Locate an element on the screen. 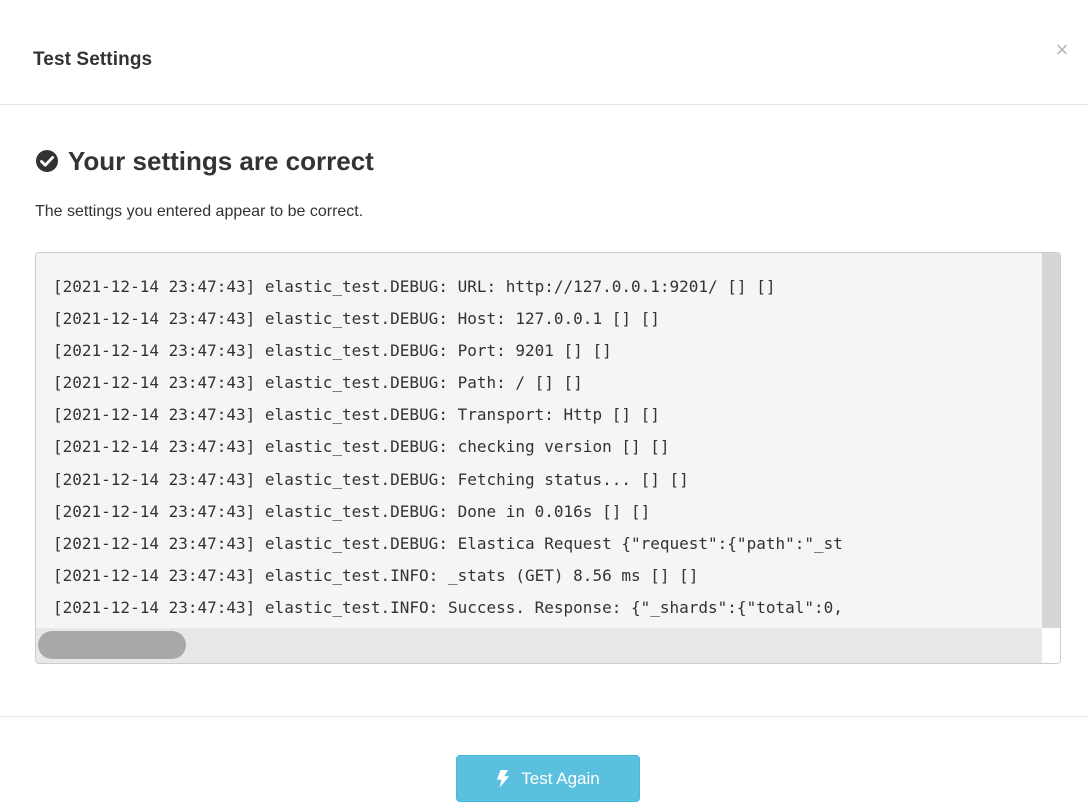 The width and height of the screenshot is (1088, 810). vertical-scrollbar is located at coordinates (1051, 441).